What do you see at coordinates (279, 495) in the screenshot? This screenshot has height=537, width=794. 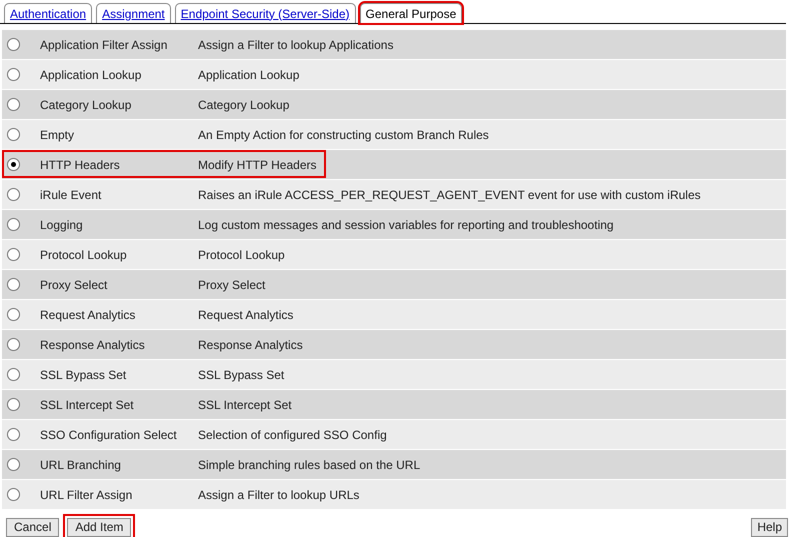 I see `action-description: Assign a Filter to lookup URLs` at bounding box center [279, 495].